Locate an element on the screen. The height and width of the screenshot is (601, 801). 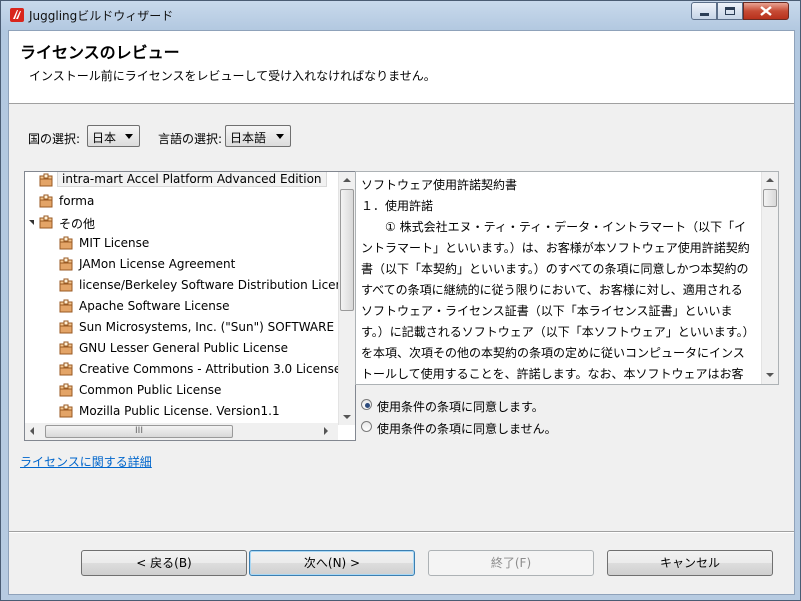
minimize-button is located at coordinates (704, 11).